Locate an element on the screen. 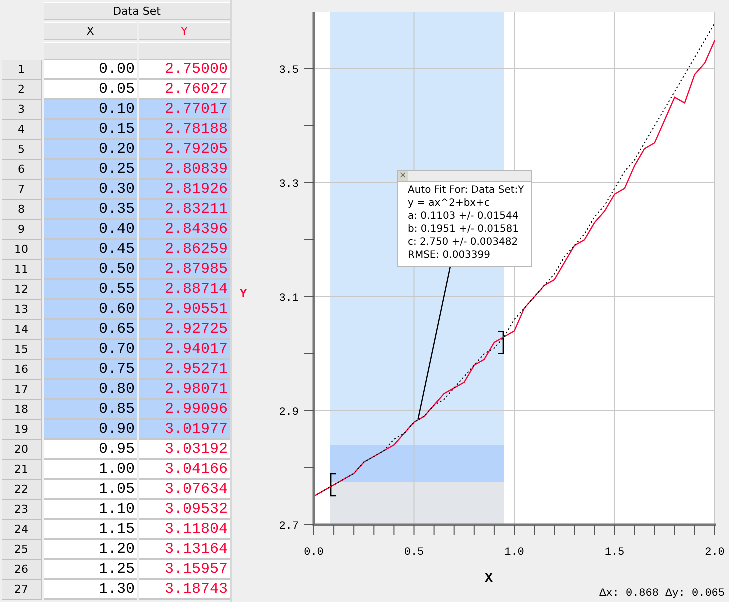 This screenshot has width=729, height=602. table-cell: 1.25 is located at coordinates (90, 570).